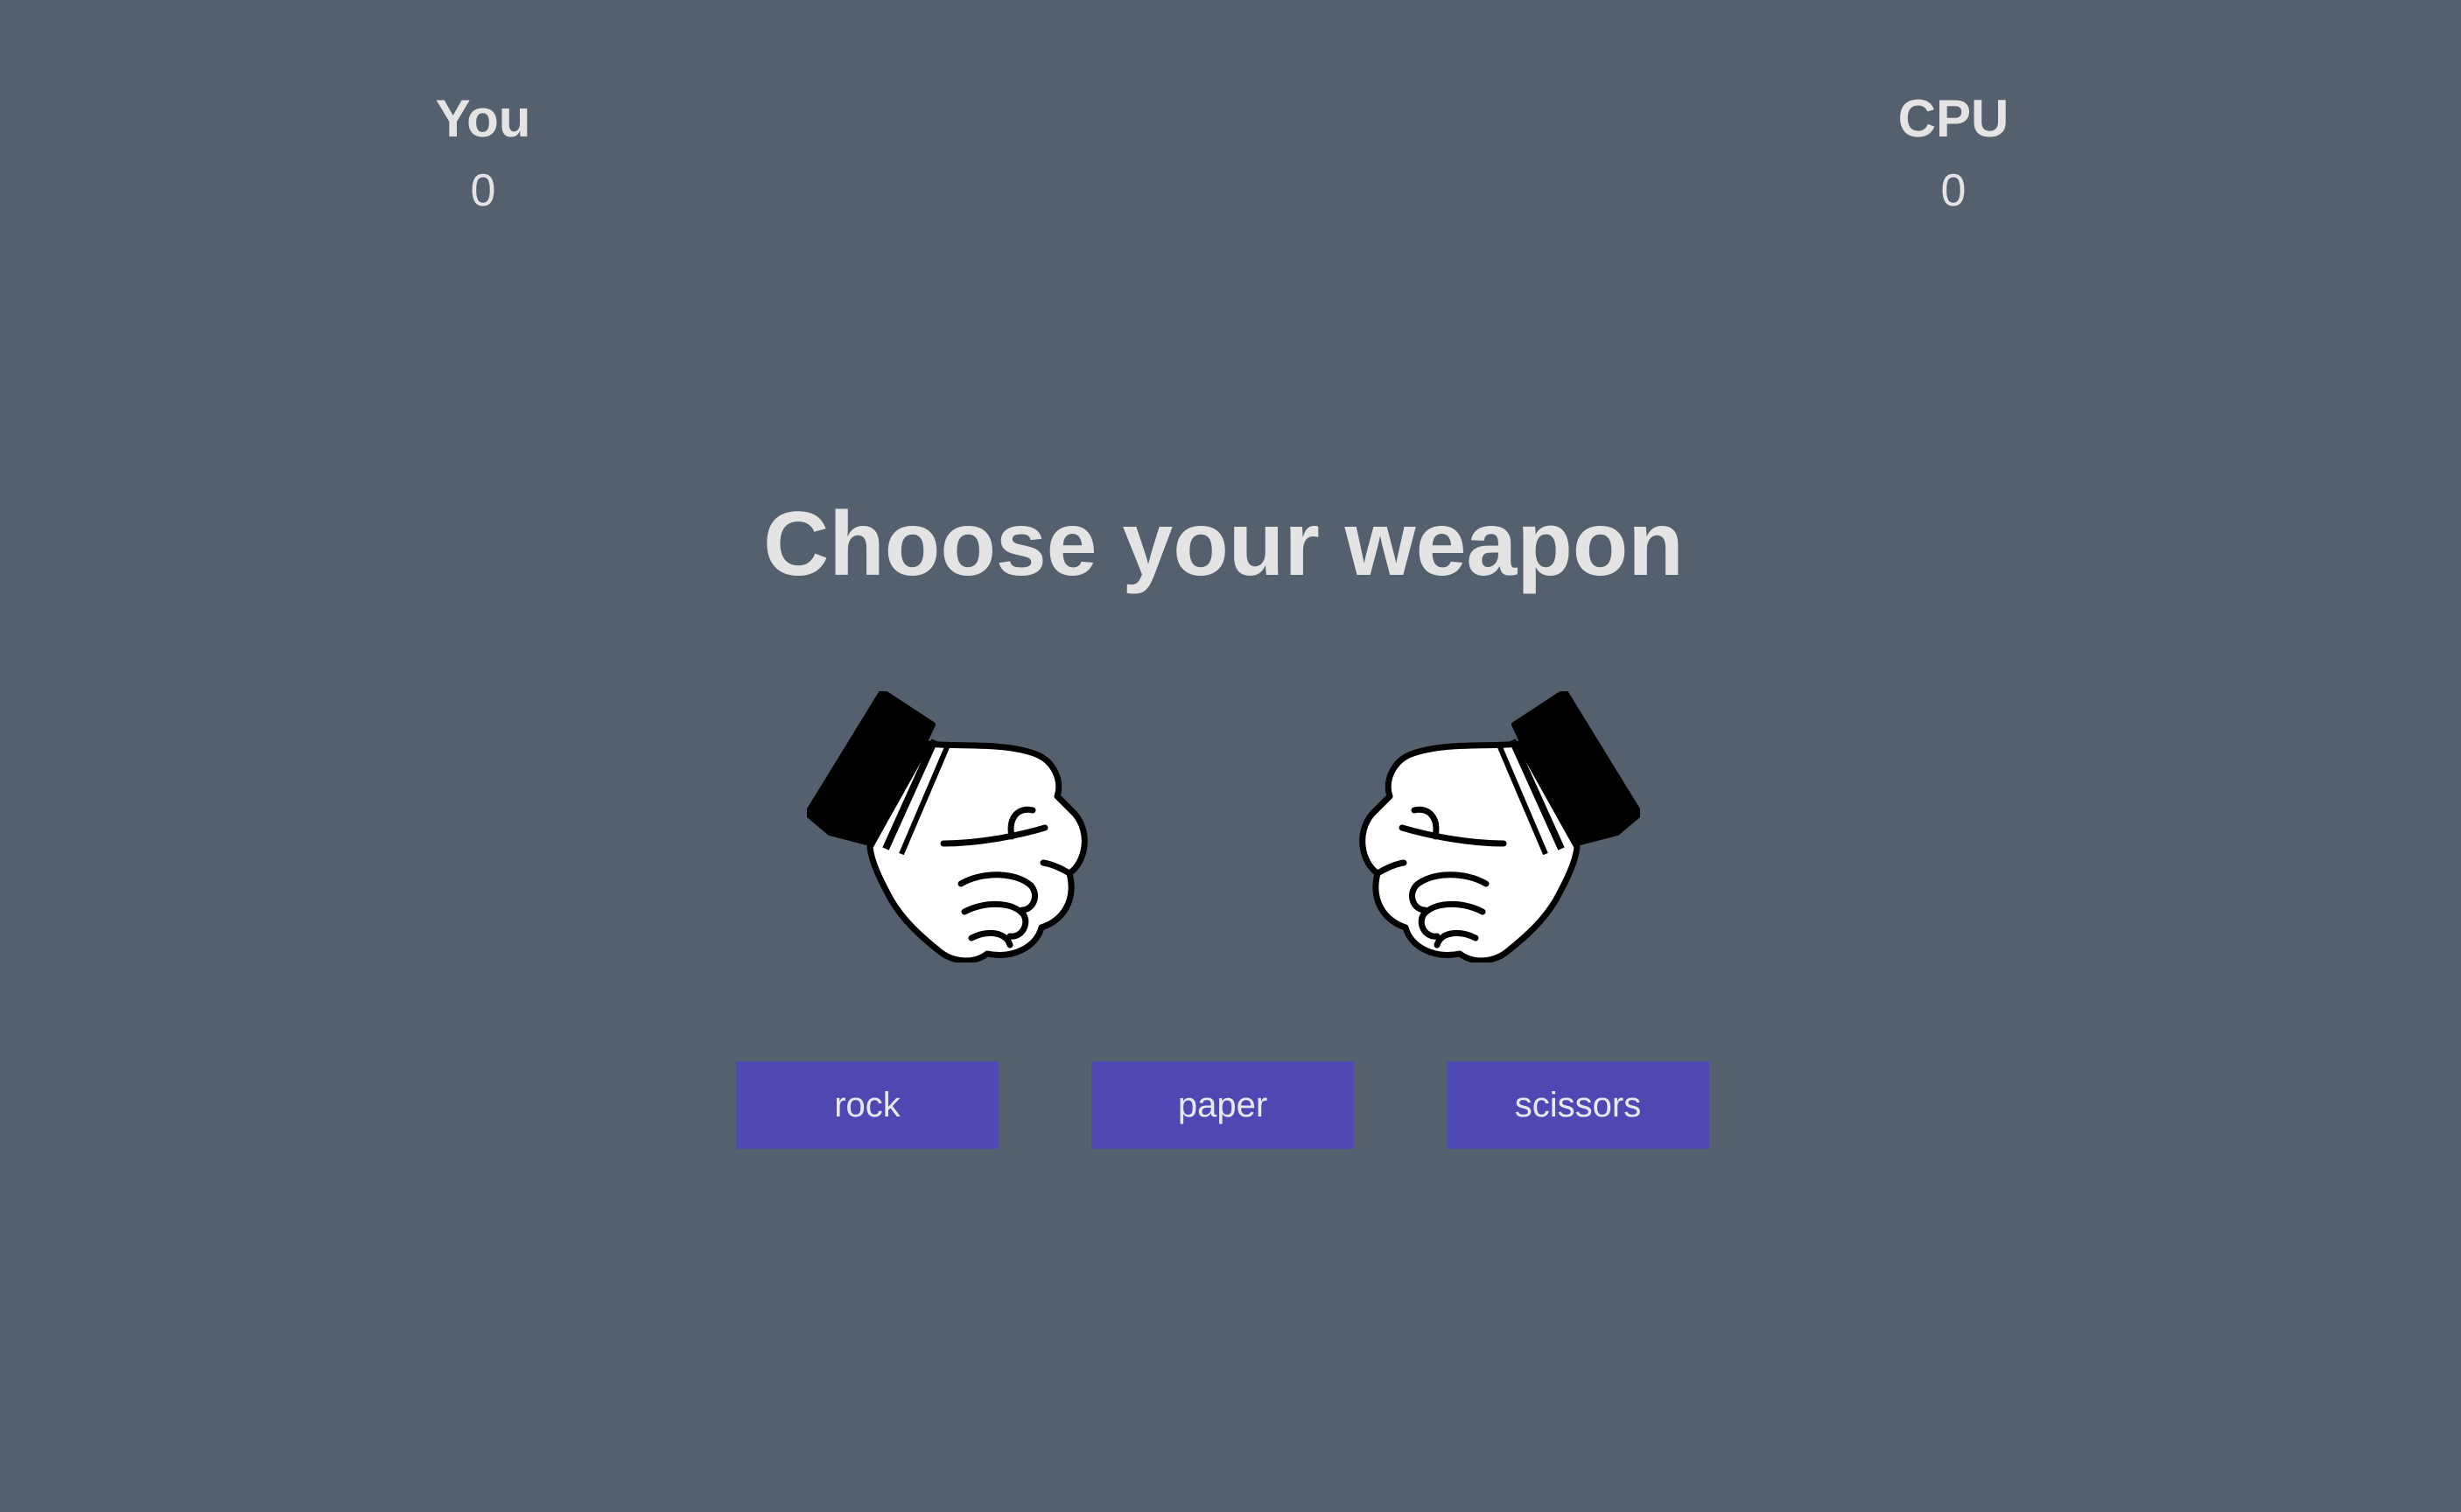  What do you see at coordinates (1222, 1105) in the screenshot?
I see `paper-button: paper` at bounding box center [1222, 1105].